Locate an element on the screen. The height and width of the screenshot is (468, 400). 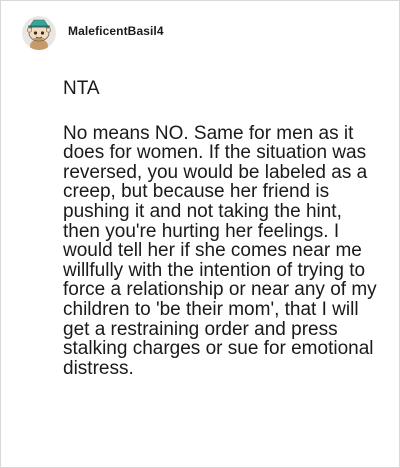
comment-header: MaleficentBasil4 is located at coordinates (93, 33).